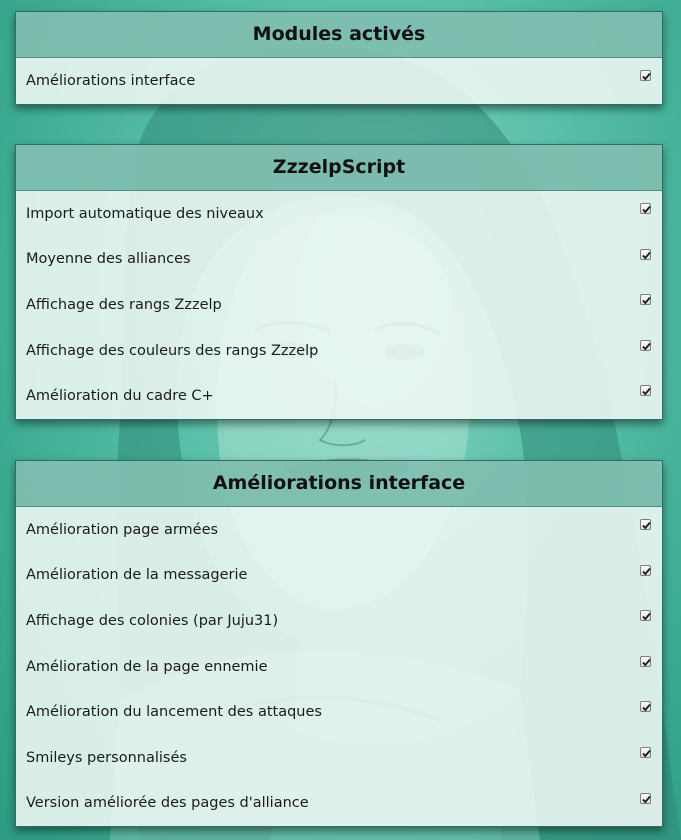  Describe the element at coordinates (339, 804) in the screenshot. I see `list-item: Version améliorée des pages d'alliance` at that location.